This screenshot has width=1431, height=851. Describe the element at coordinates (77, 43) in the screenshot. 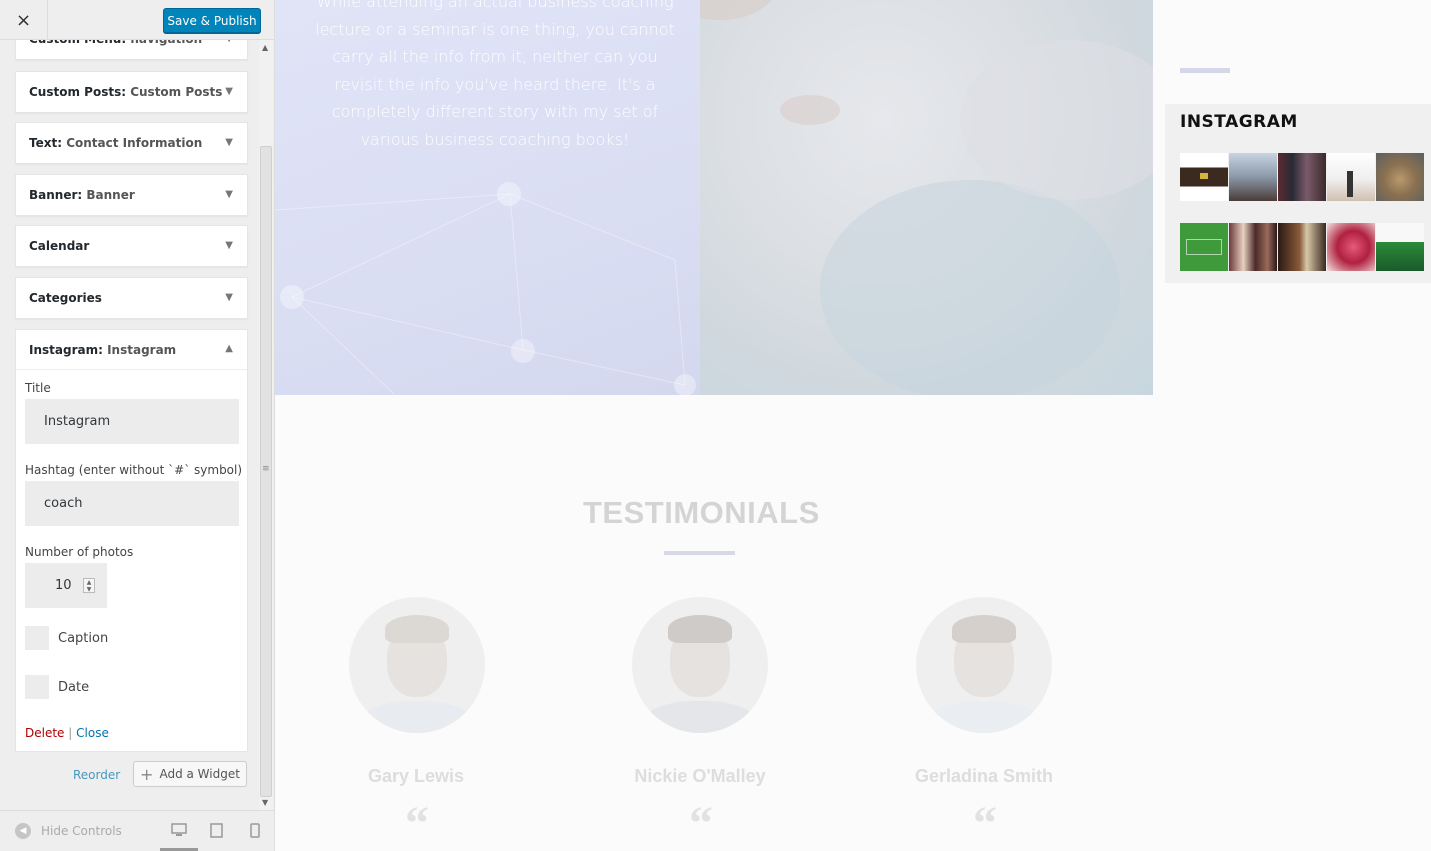

I see `widget-type: Custom Menu:` at that location.